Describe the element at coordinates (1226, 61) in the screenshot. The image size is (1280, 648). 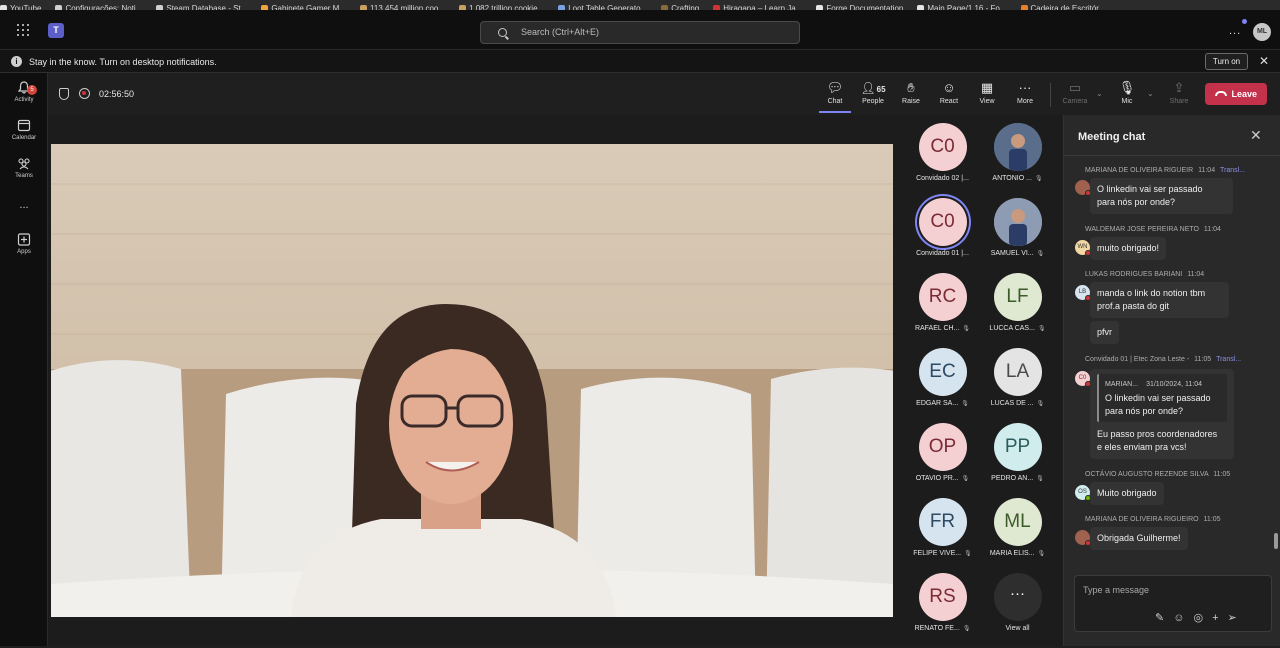
I see `turn-on-notifications-button: Turn on` at that location.